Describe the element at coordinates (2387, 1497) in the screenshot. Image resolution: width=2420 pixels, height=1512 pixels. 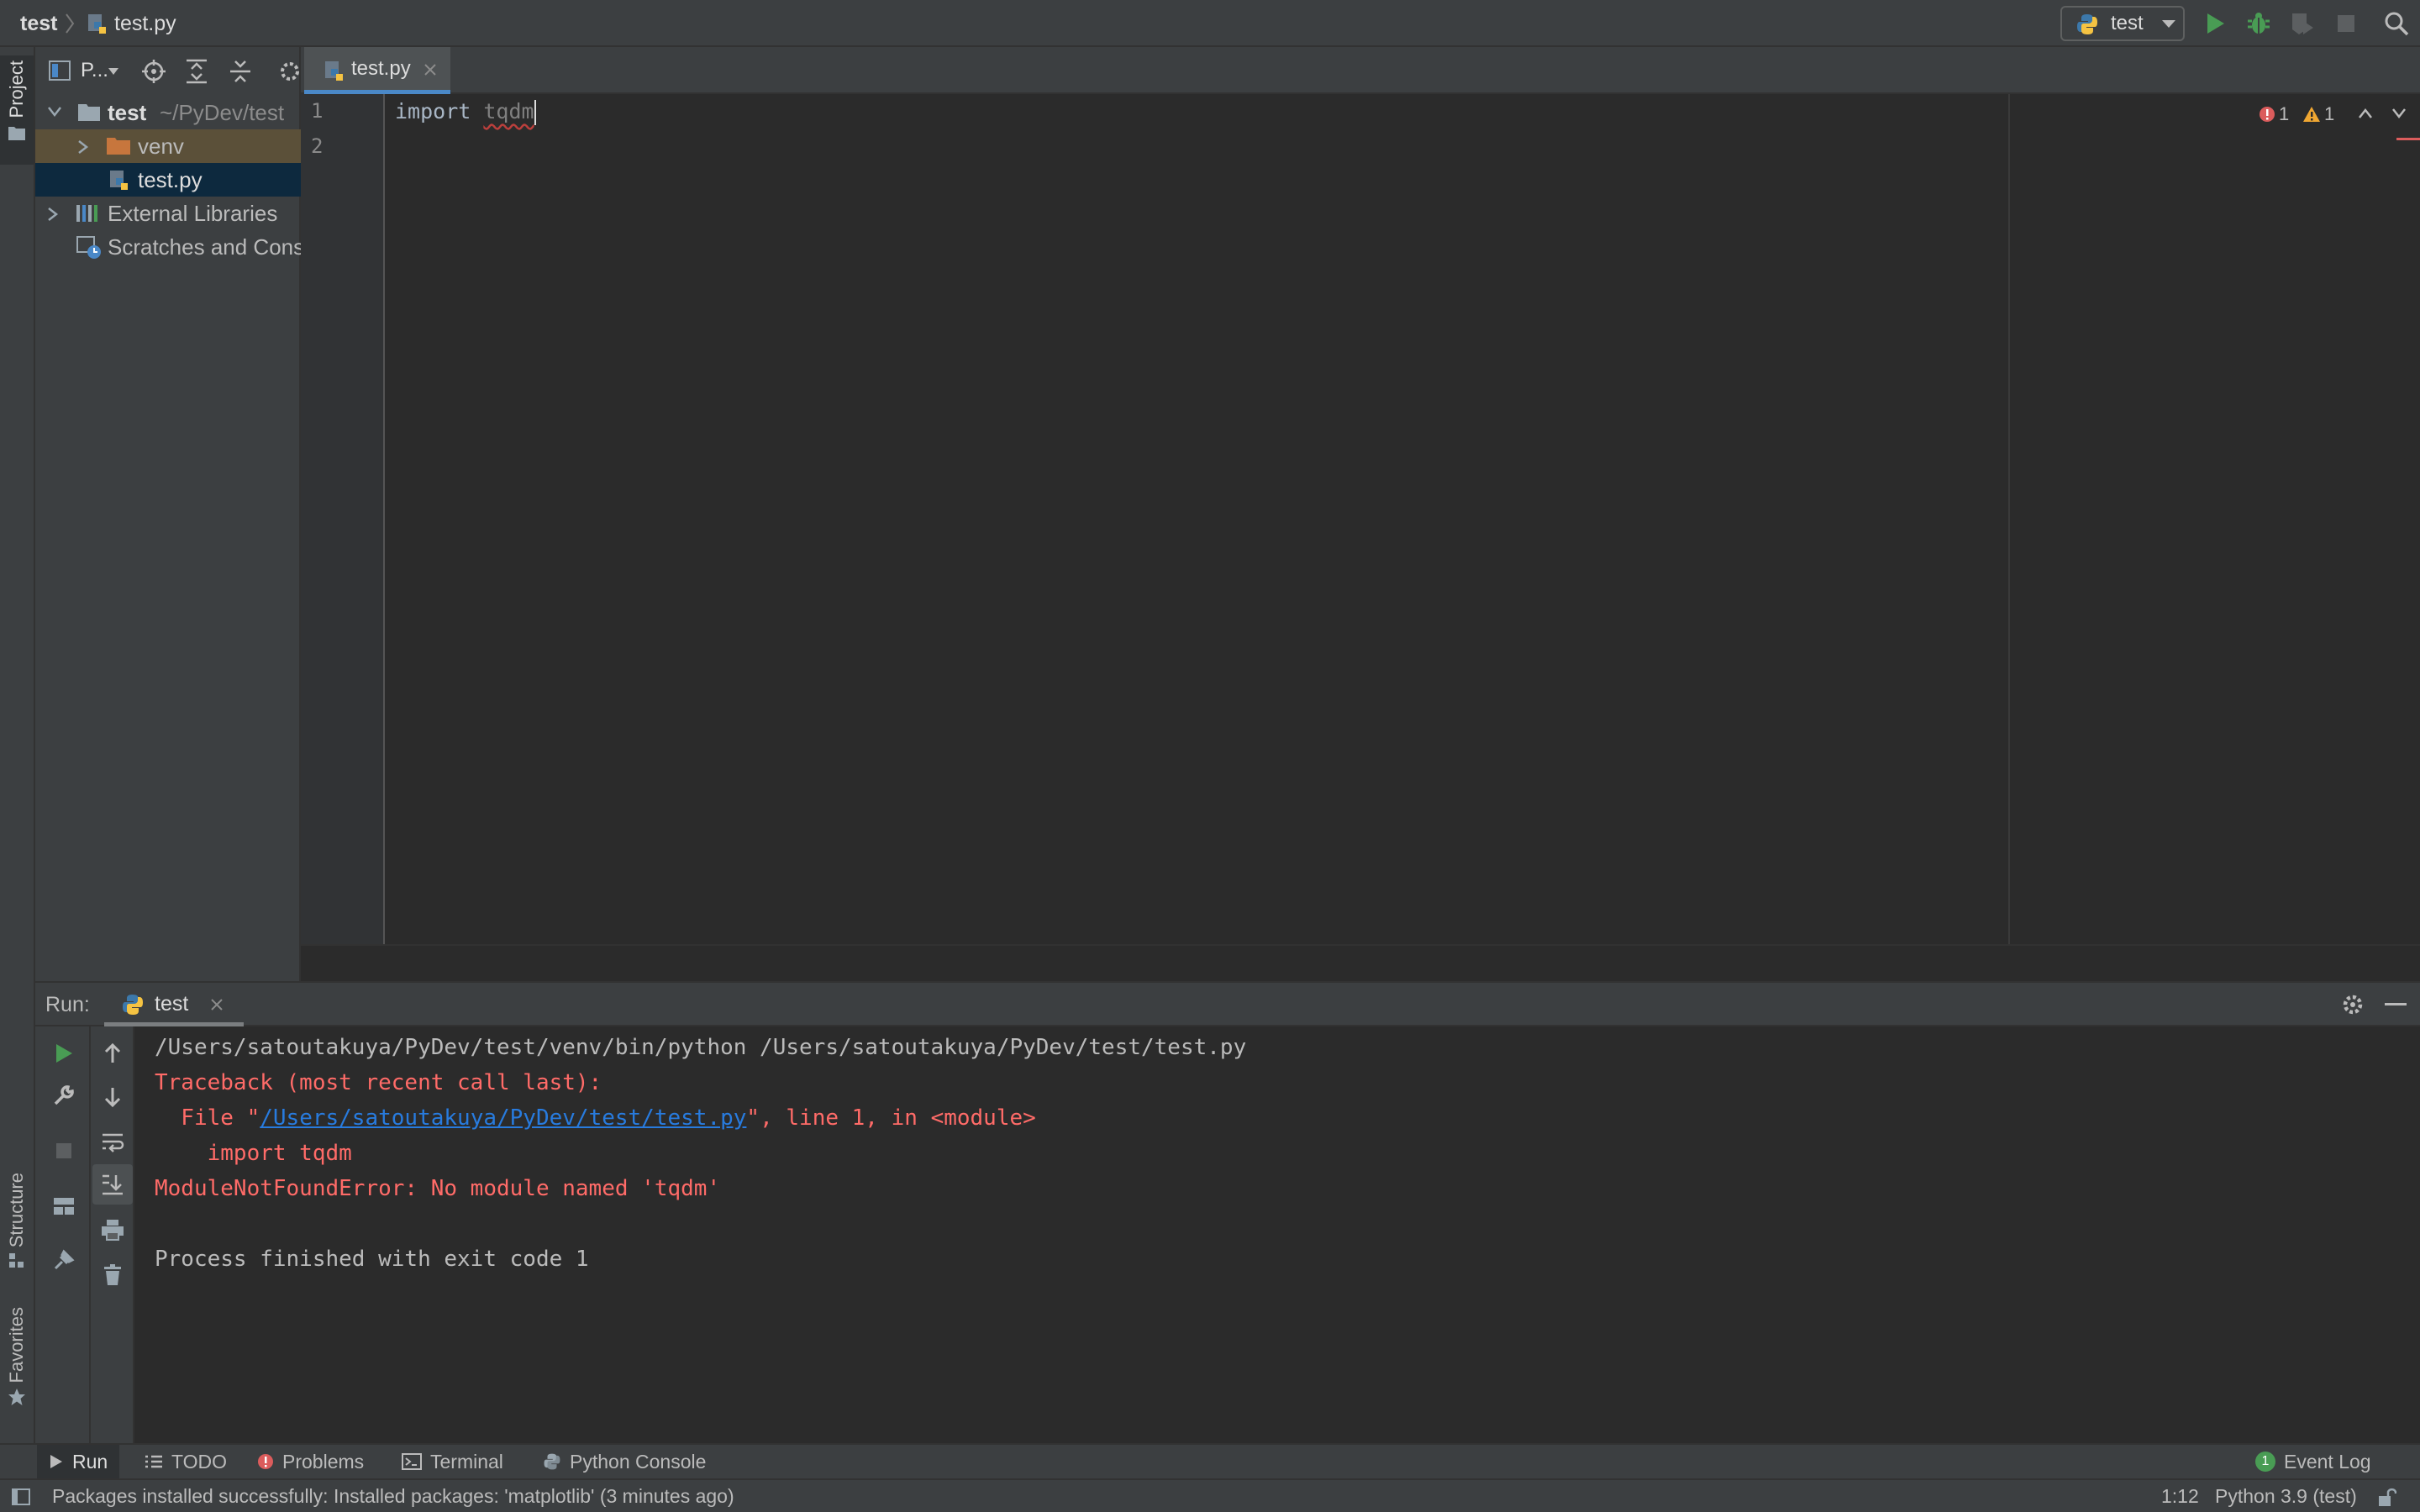
I see `lock-open-icon` at that location.